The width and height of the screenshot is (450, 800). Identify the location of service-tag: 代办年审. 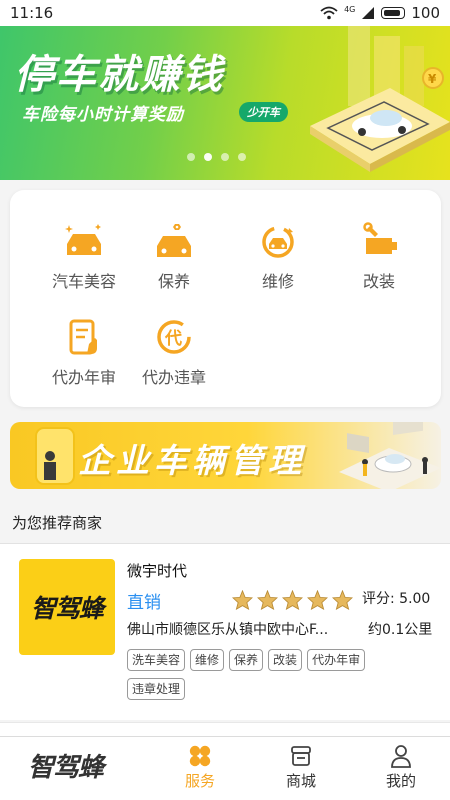
(336, 660).